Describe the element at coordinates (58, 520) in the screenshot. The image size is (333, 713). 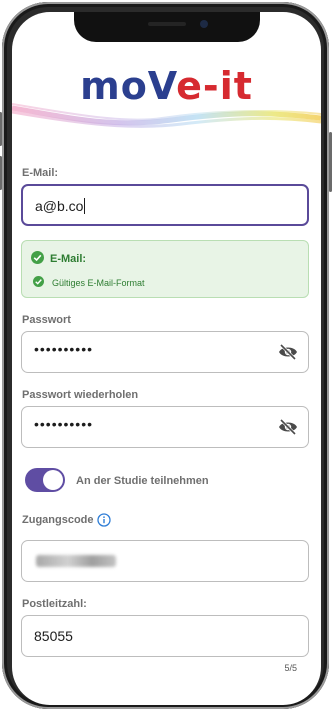
I see `access-code-label: Zugangscode` at that location.